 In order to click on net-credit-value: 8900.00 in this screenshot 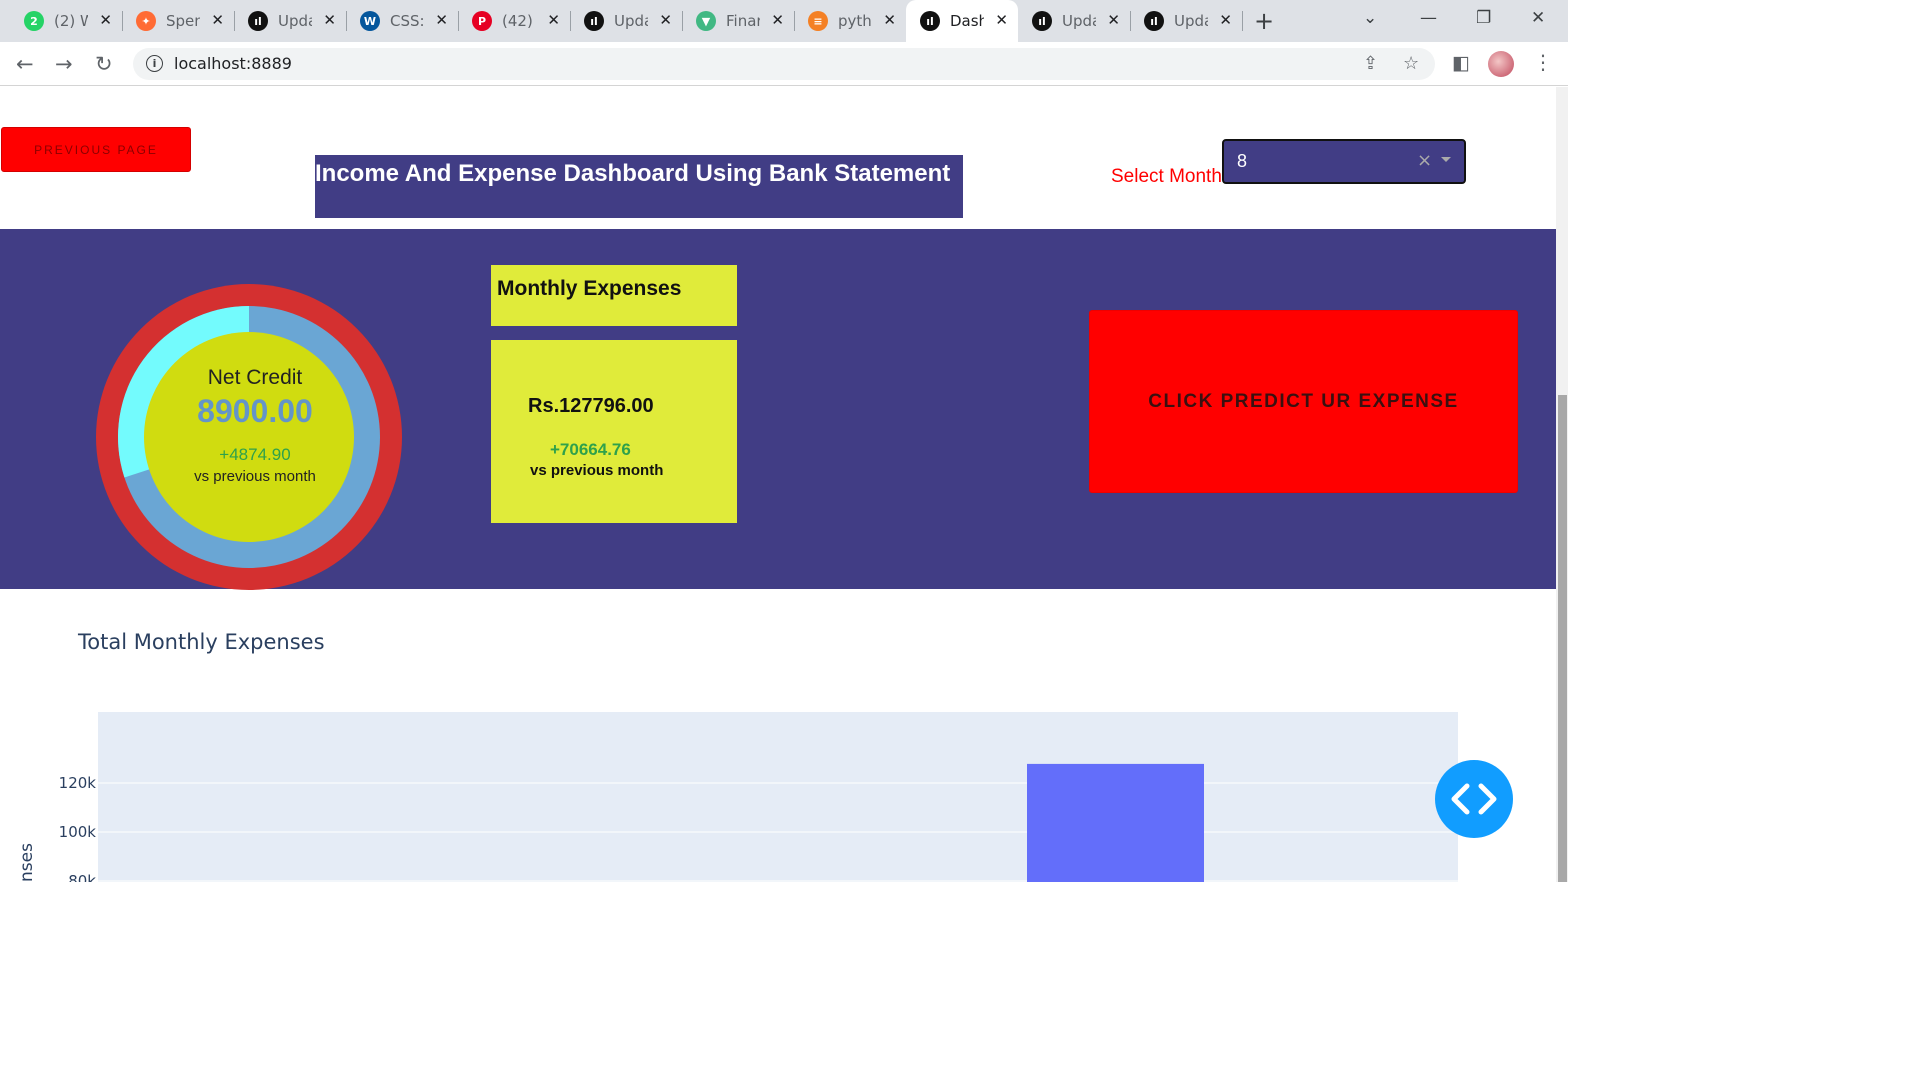, I will do `click(255, 411)`.